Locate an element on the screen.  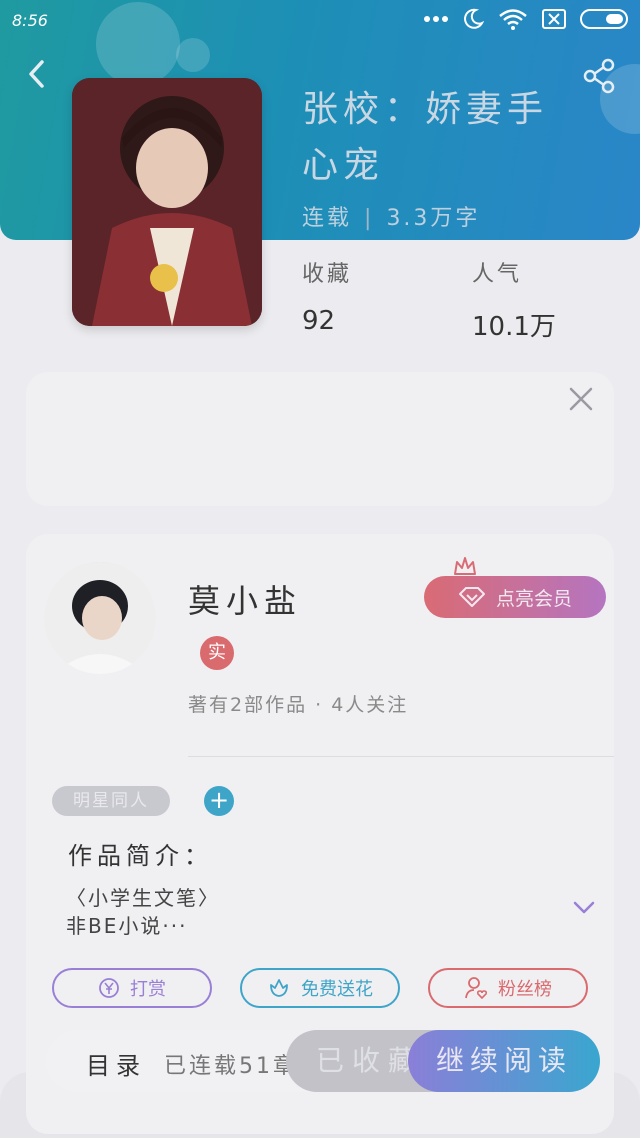
book-cover is located at coordinates (167, 202).